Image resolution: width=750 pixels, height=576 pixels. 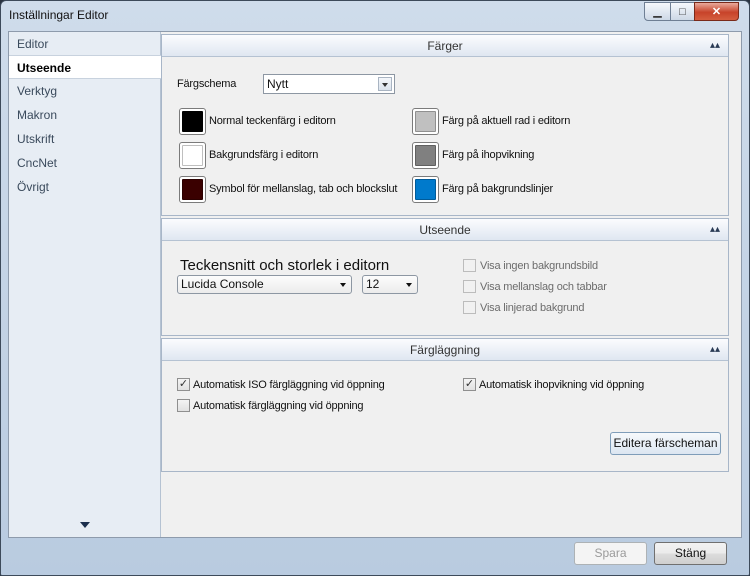 I want to click on sidebar-item-utseende: Utseende, so click(x=85, y=67).